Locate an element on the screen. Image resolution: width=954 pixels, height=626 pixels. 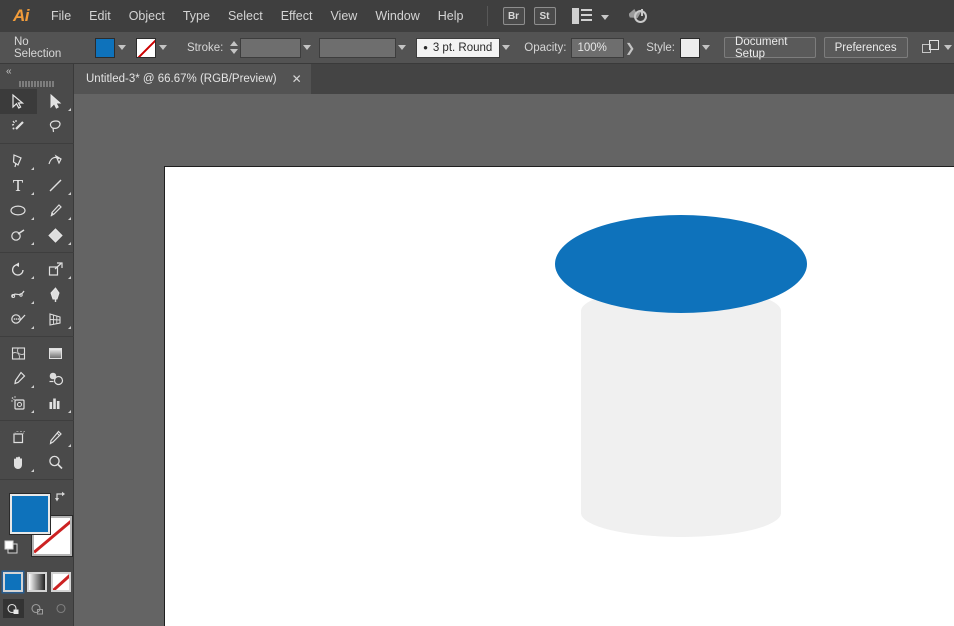
draw-normal-button is located at coordinates (13, 608).